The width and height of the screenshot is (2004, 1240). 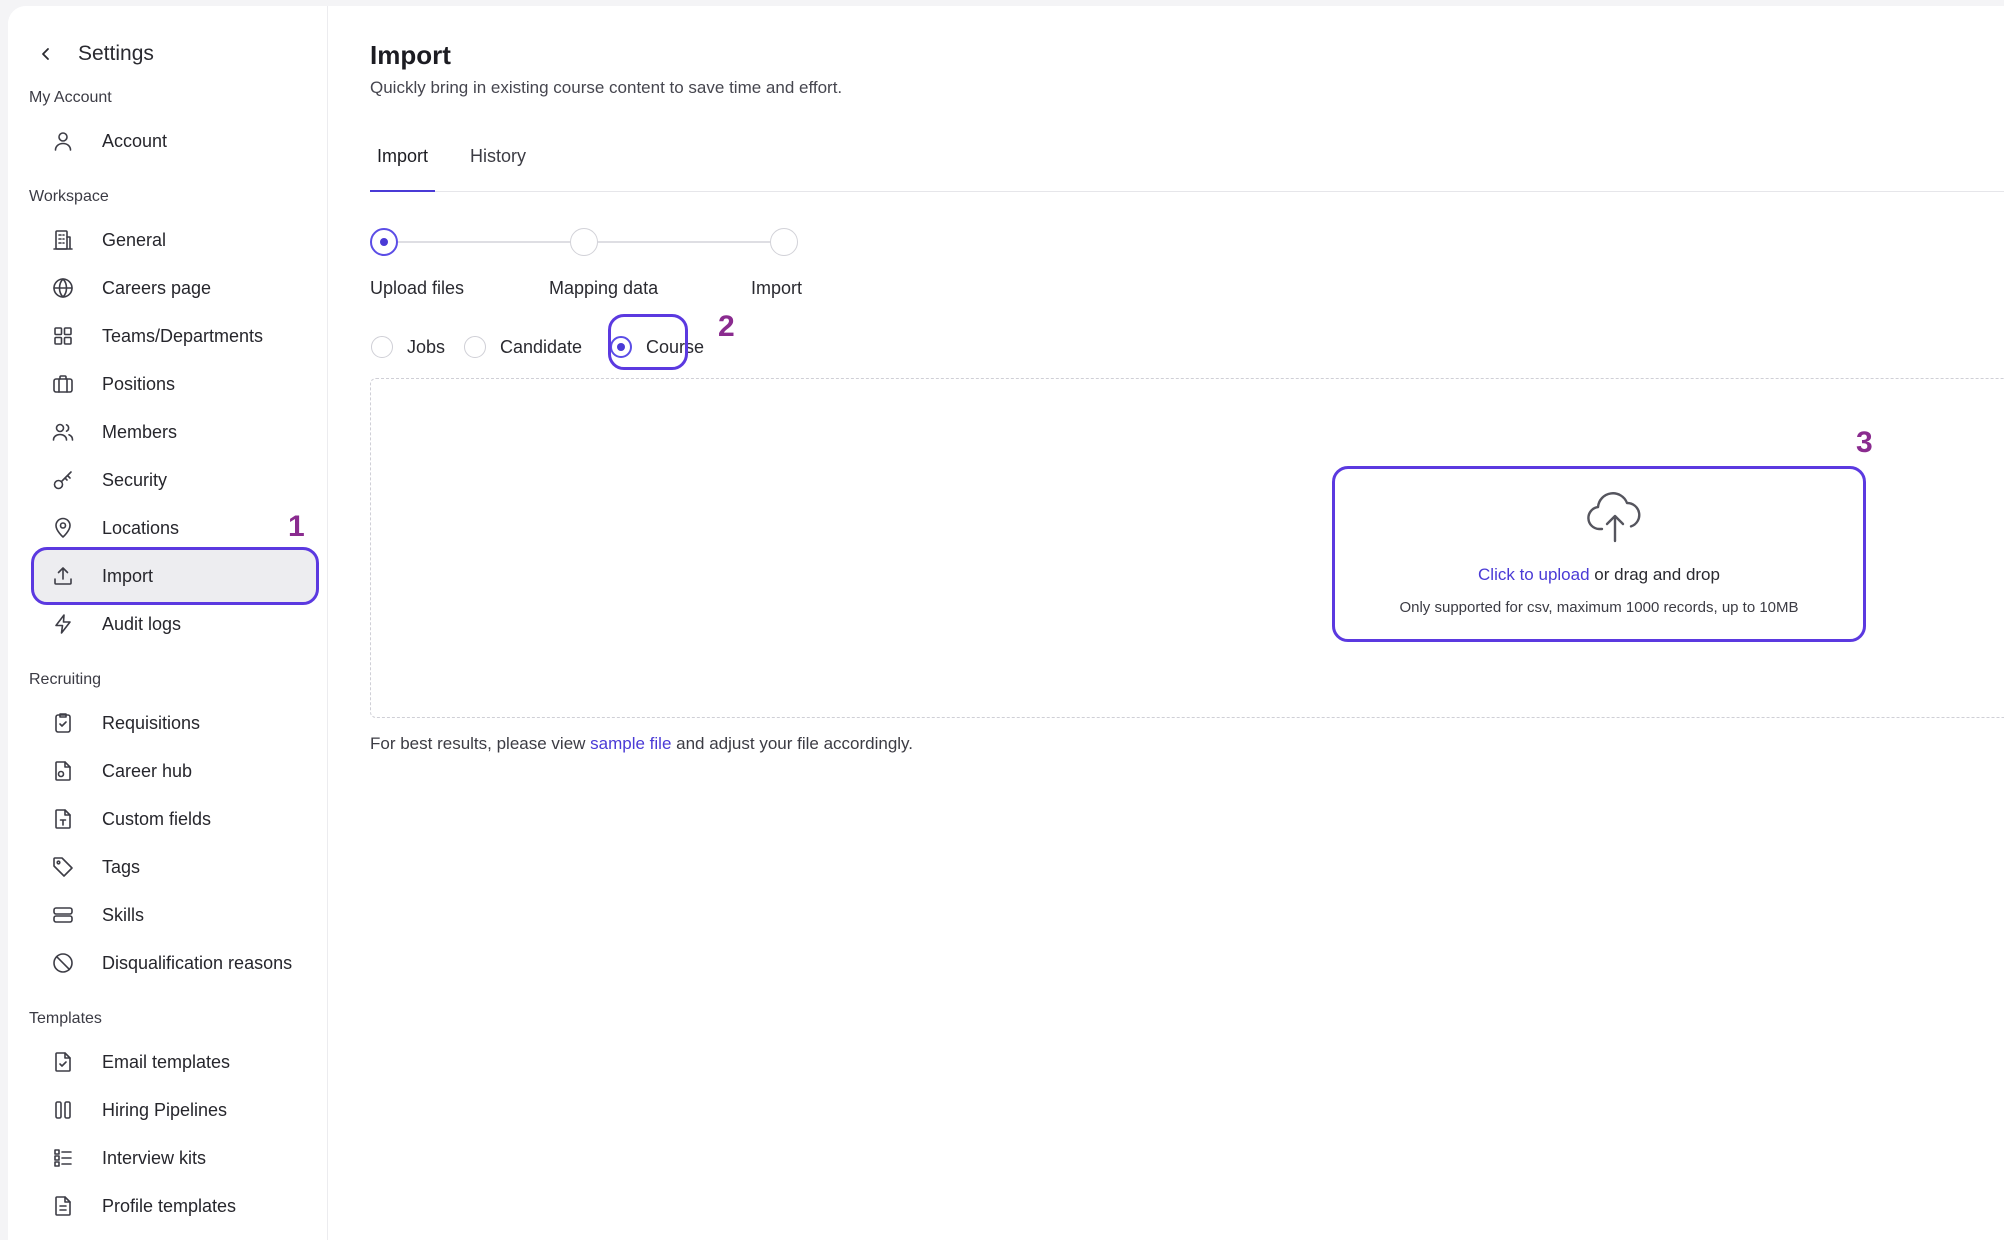 What do you see at coordinates (46, 54) in the screenshot?
I see `back-chevron-icon` at bounding box center [46, 54].